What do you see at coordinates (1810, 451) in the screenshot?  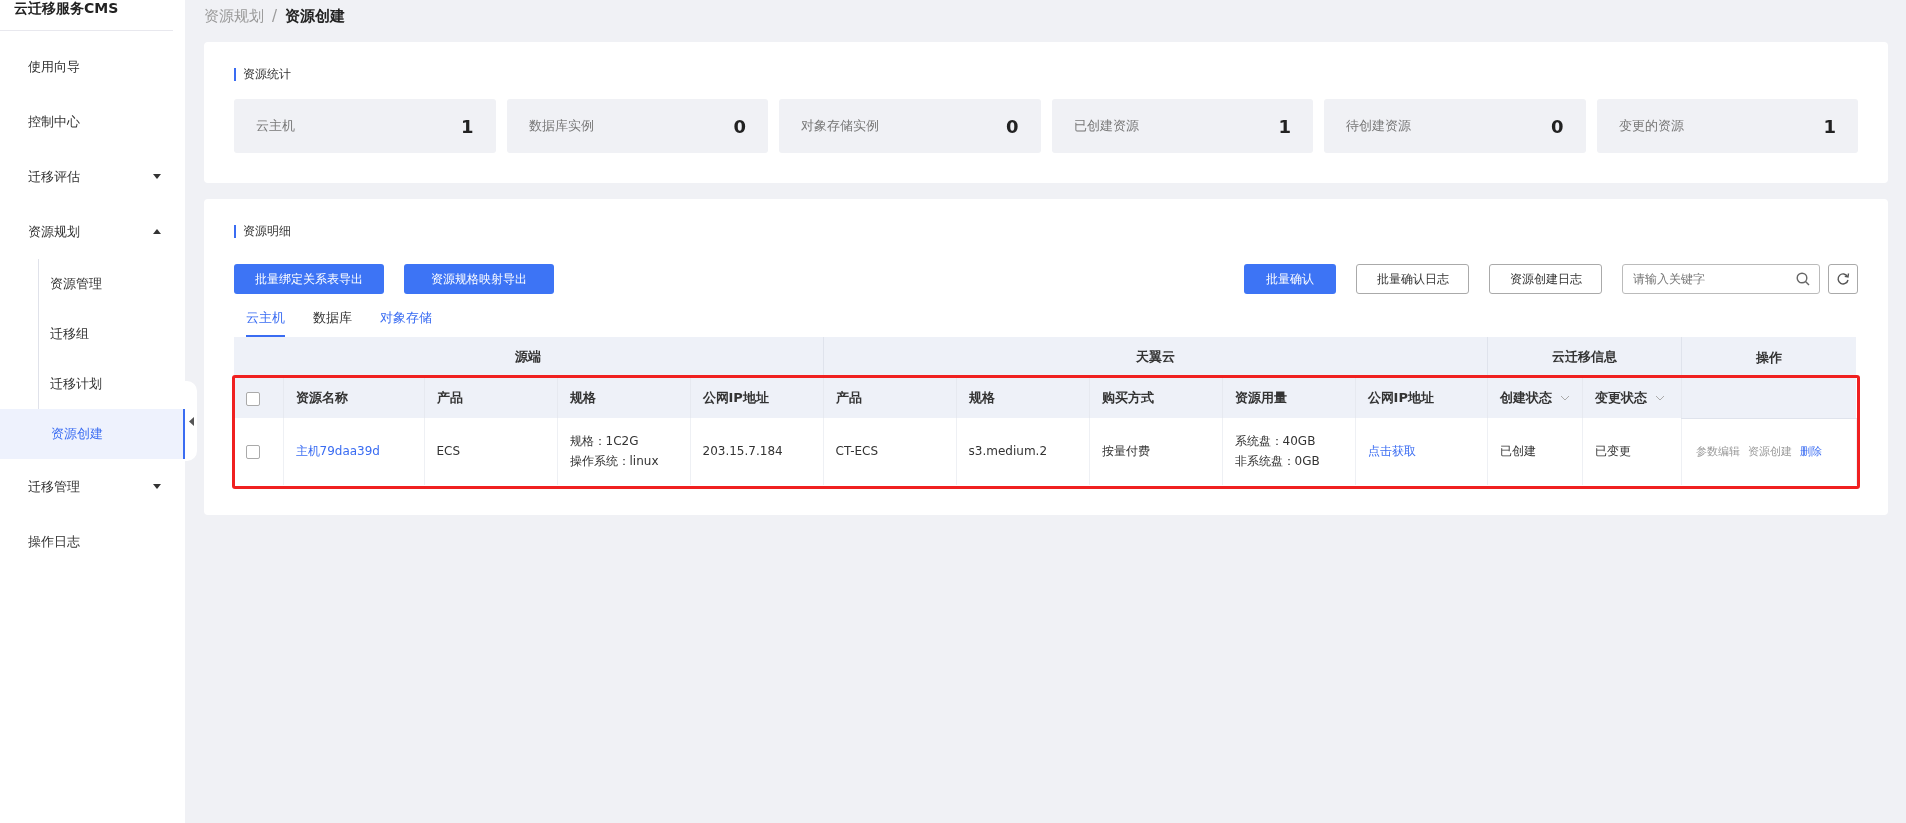 I see `action-link: 删除` at bounding box center [1810, 451].